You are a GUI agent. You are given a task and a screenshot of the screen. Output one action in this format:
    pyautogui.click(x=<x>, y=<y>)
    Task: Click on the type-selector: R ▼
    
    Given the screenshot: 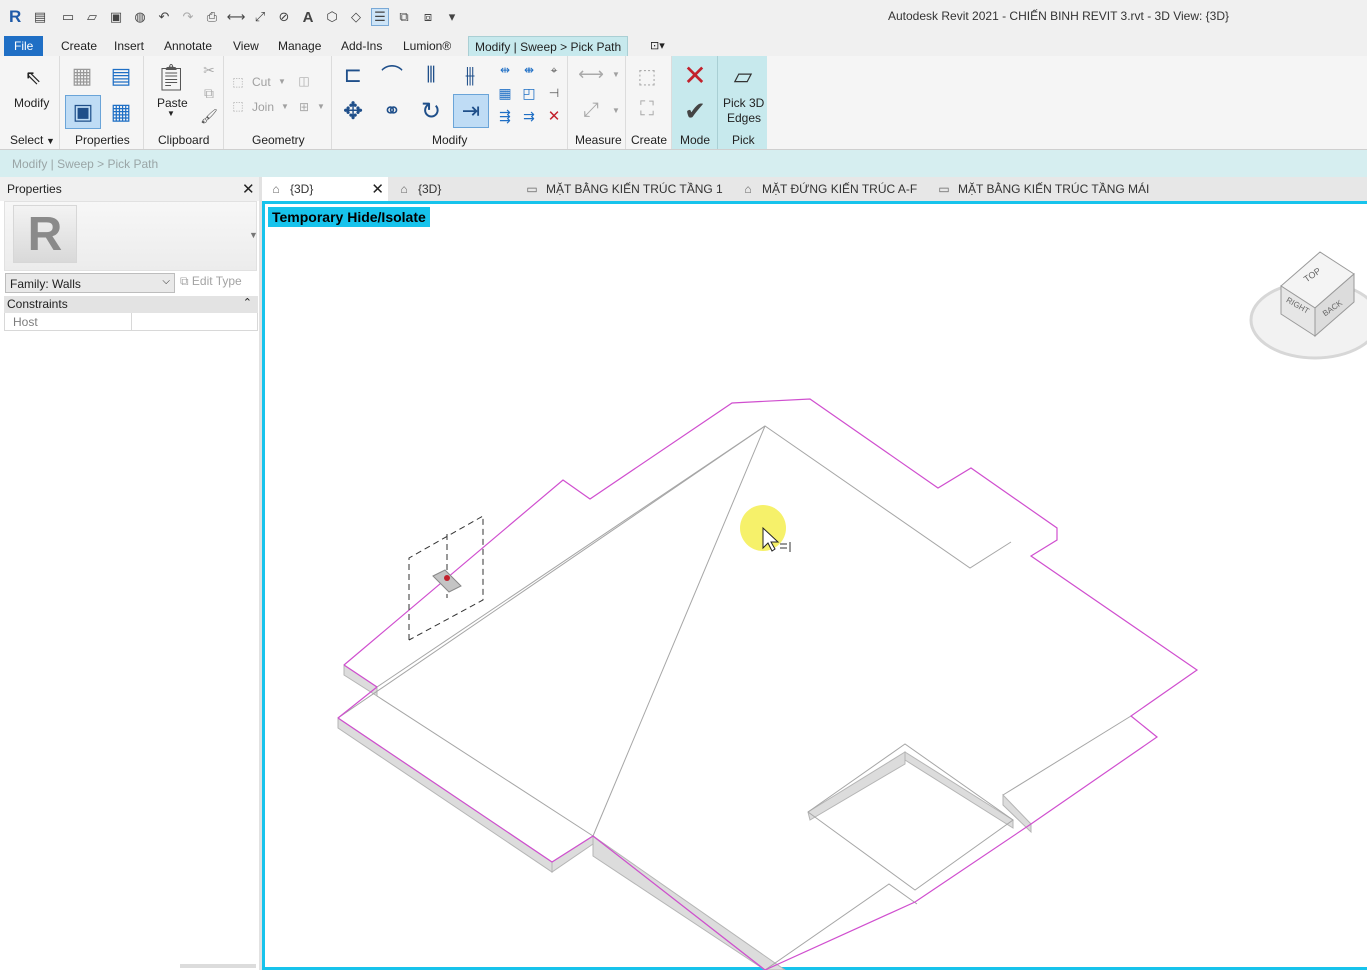 What is the action you would take?
    pyautogui.click(x=131, y=236)
    